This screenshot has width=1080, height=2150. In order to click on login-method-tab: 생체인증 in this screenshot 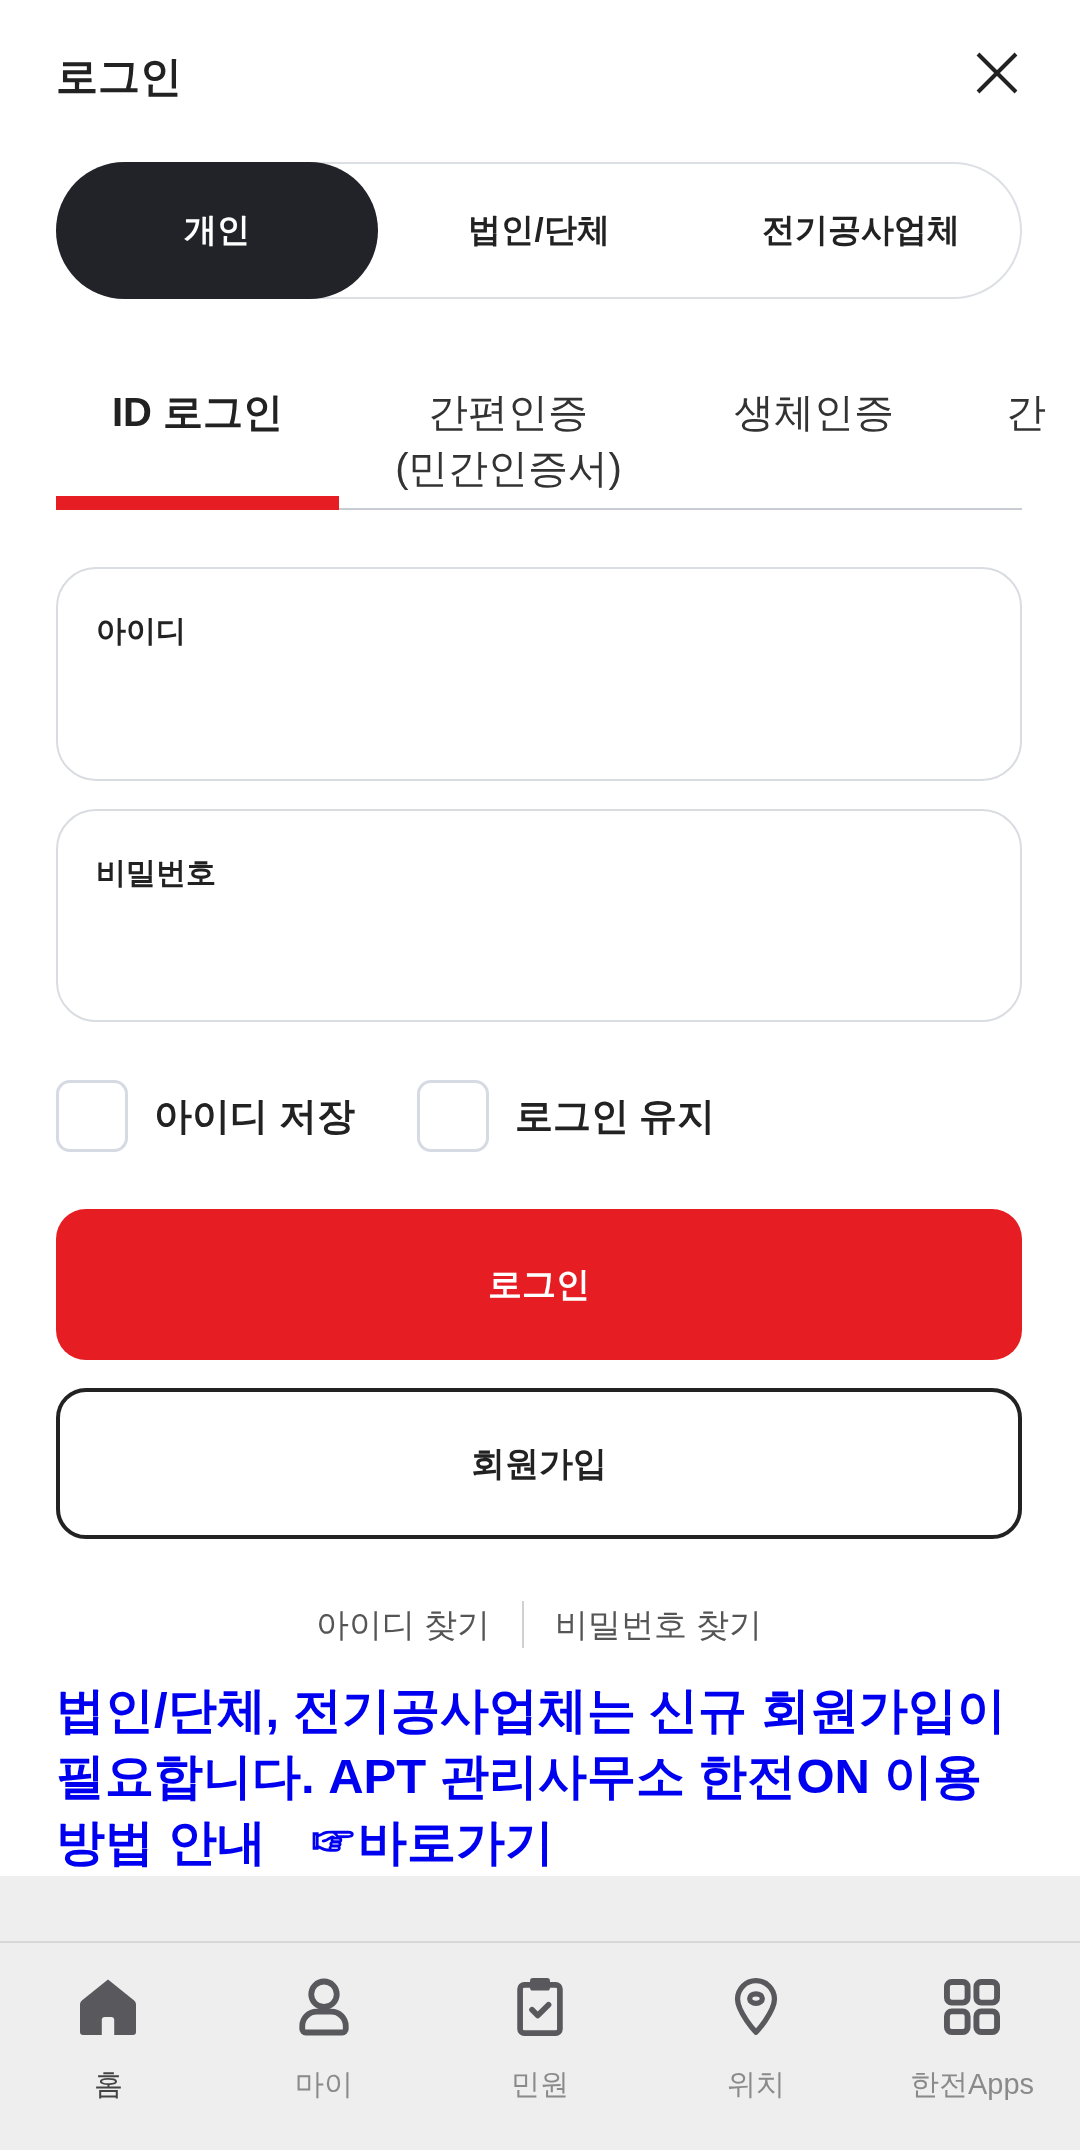, I will do `click(813, 447)`.